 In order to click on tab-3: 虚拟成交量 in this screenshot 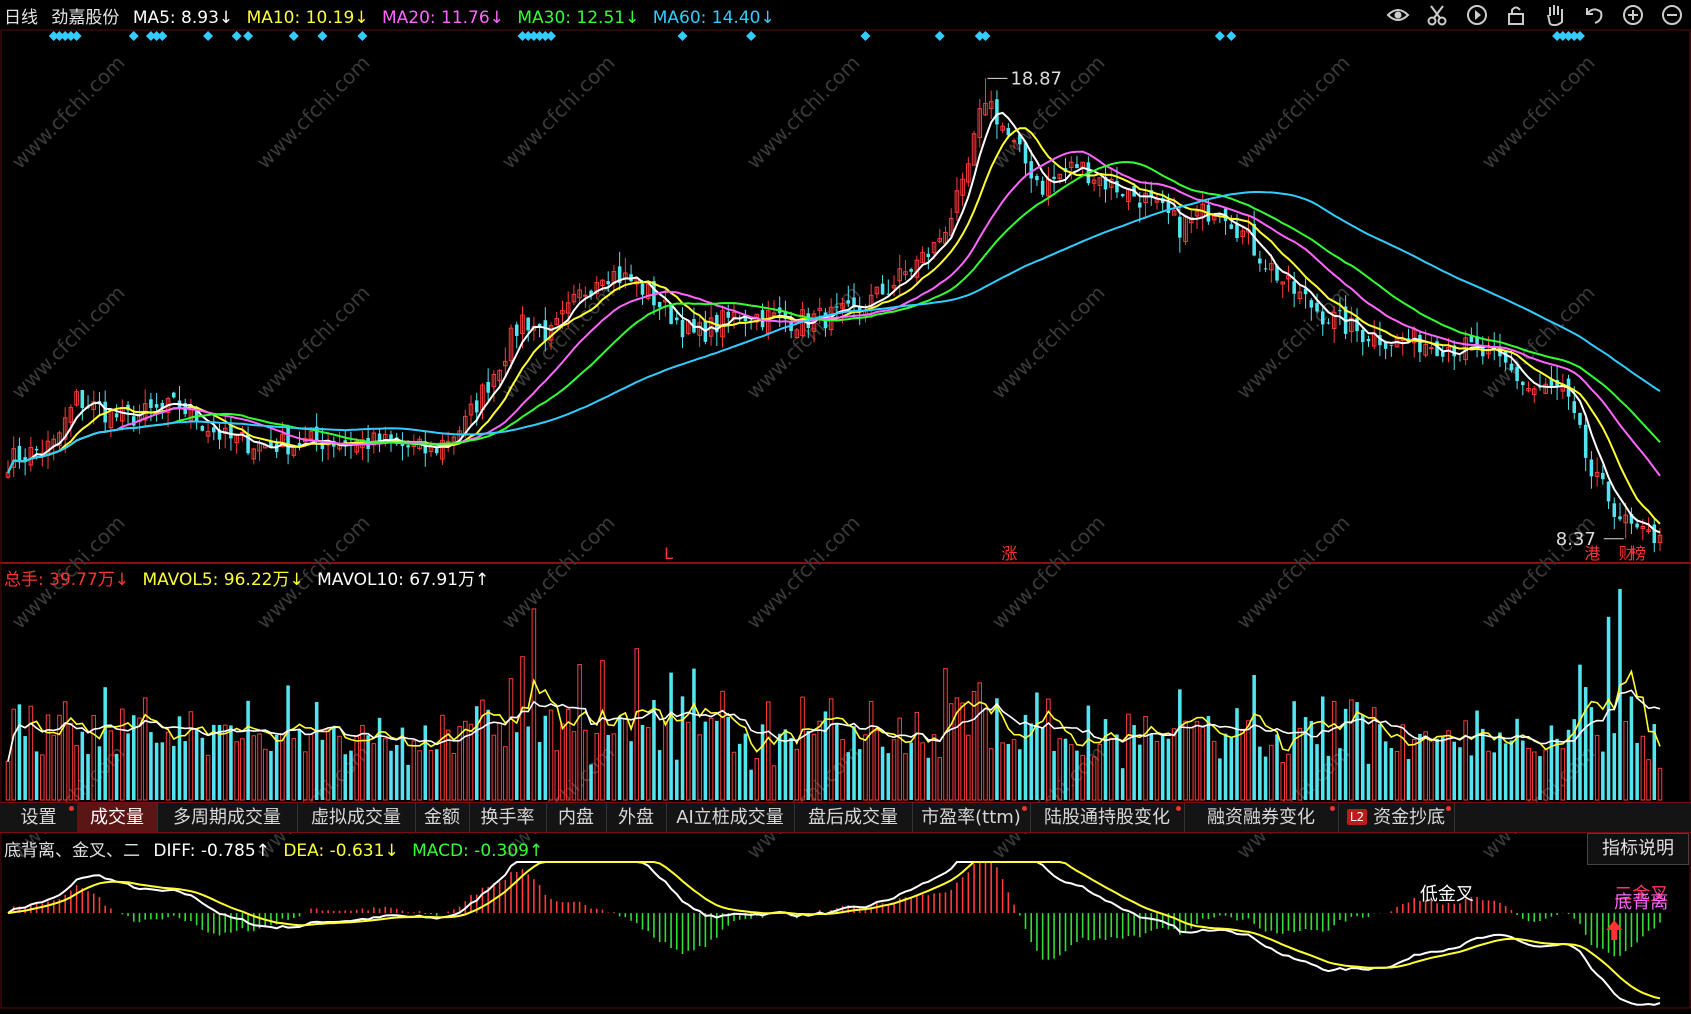, I will do `click(356, 817)`.